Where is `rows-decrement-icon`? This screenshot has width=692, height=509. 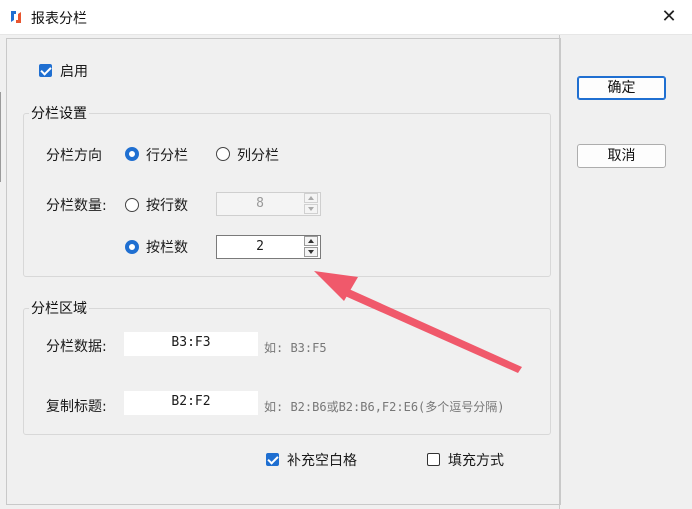
rows-decrement-icon is located at coordinates (311, 209).